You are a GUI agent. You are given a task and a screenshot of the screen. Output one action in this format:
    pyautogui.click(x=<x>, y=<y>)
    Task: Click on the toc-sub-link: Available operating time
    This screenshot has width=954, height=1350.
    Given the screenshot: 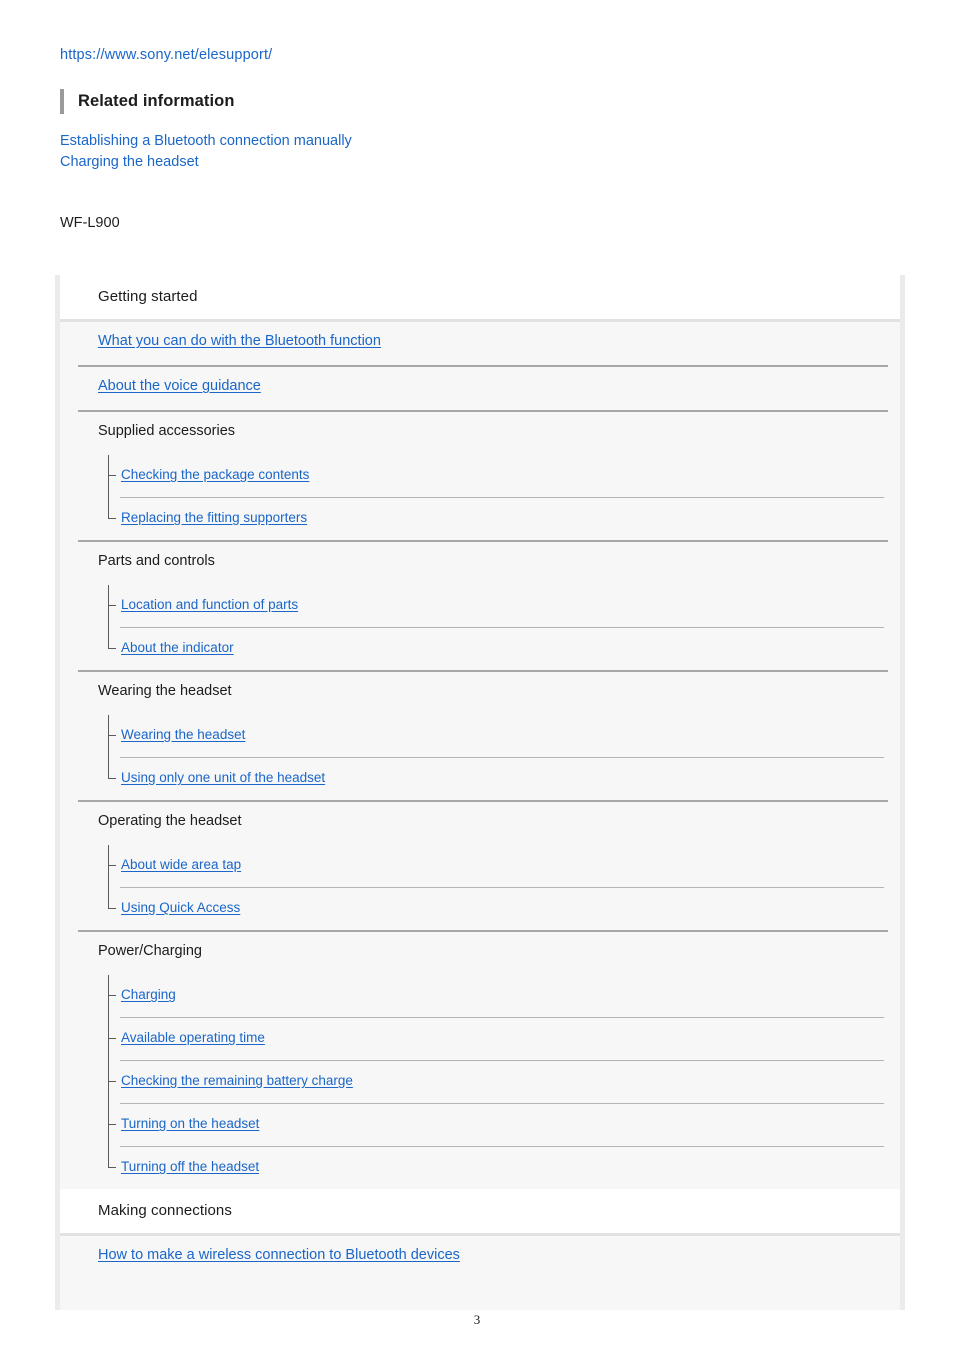 What is the action you would take?
    pyautogui.click(x=193, y=1037)
    